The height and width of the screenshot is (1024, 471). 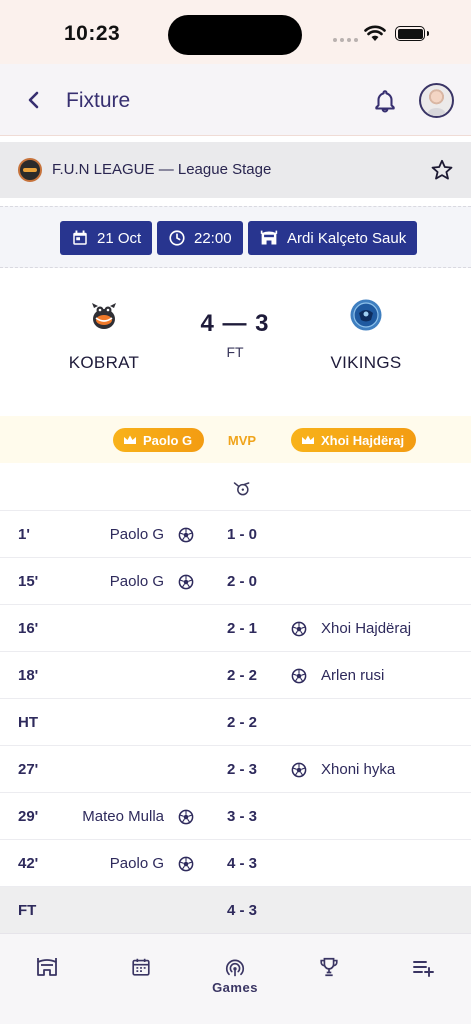 I want to click on star-icon, so click(x=442, y=170).